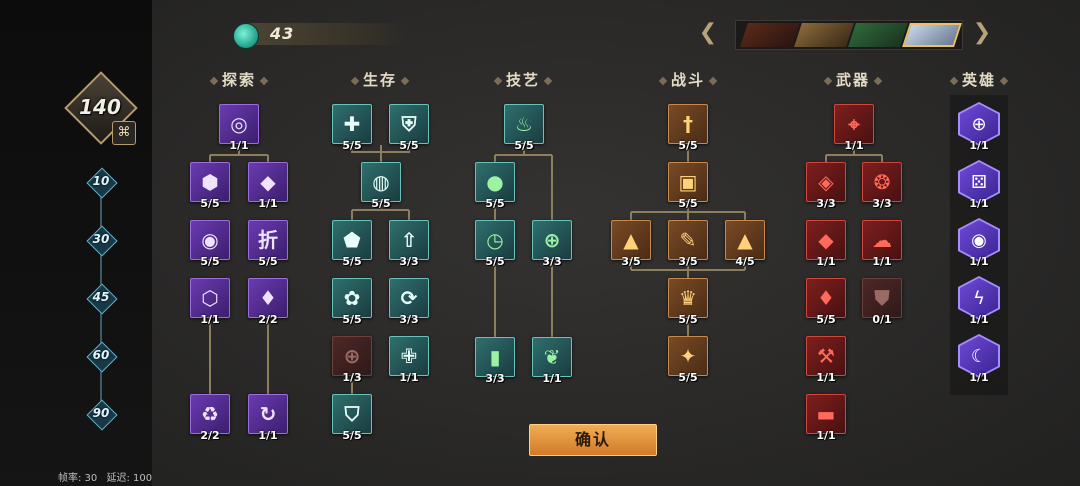 The width and height of the screenshot is (1080, 486). What do you see at coordinates (76, 243) in the screenshot?
I see `left-panel` at bounding box center [76, 243].